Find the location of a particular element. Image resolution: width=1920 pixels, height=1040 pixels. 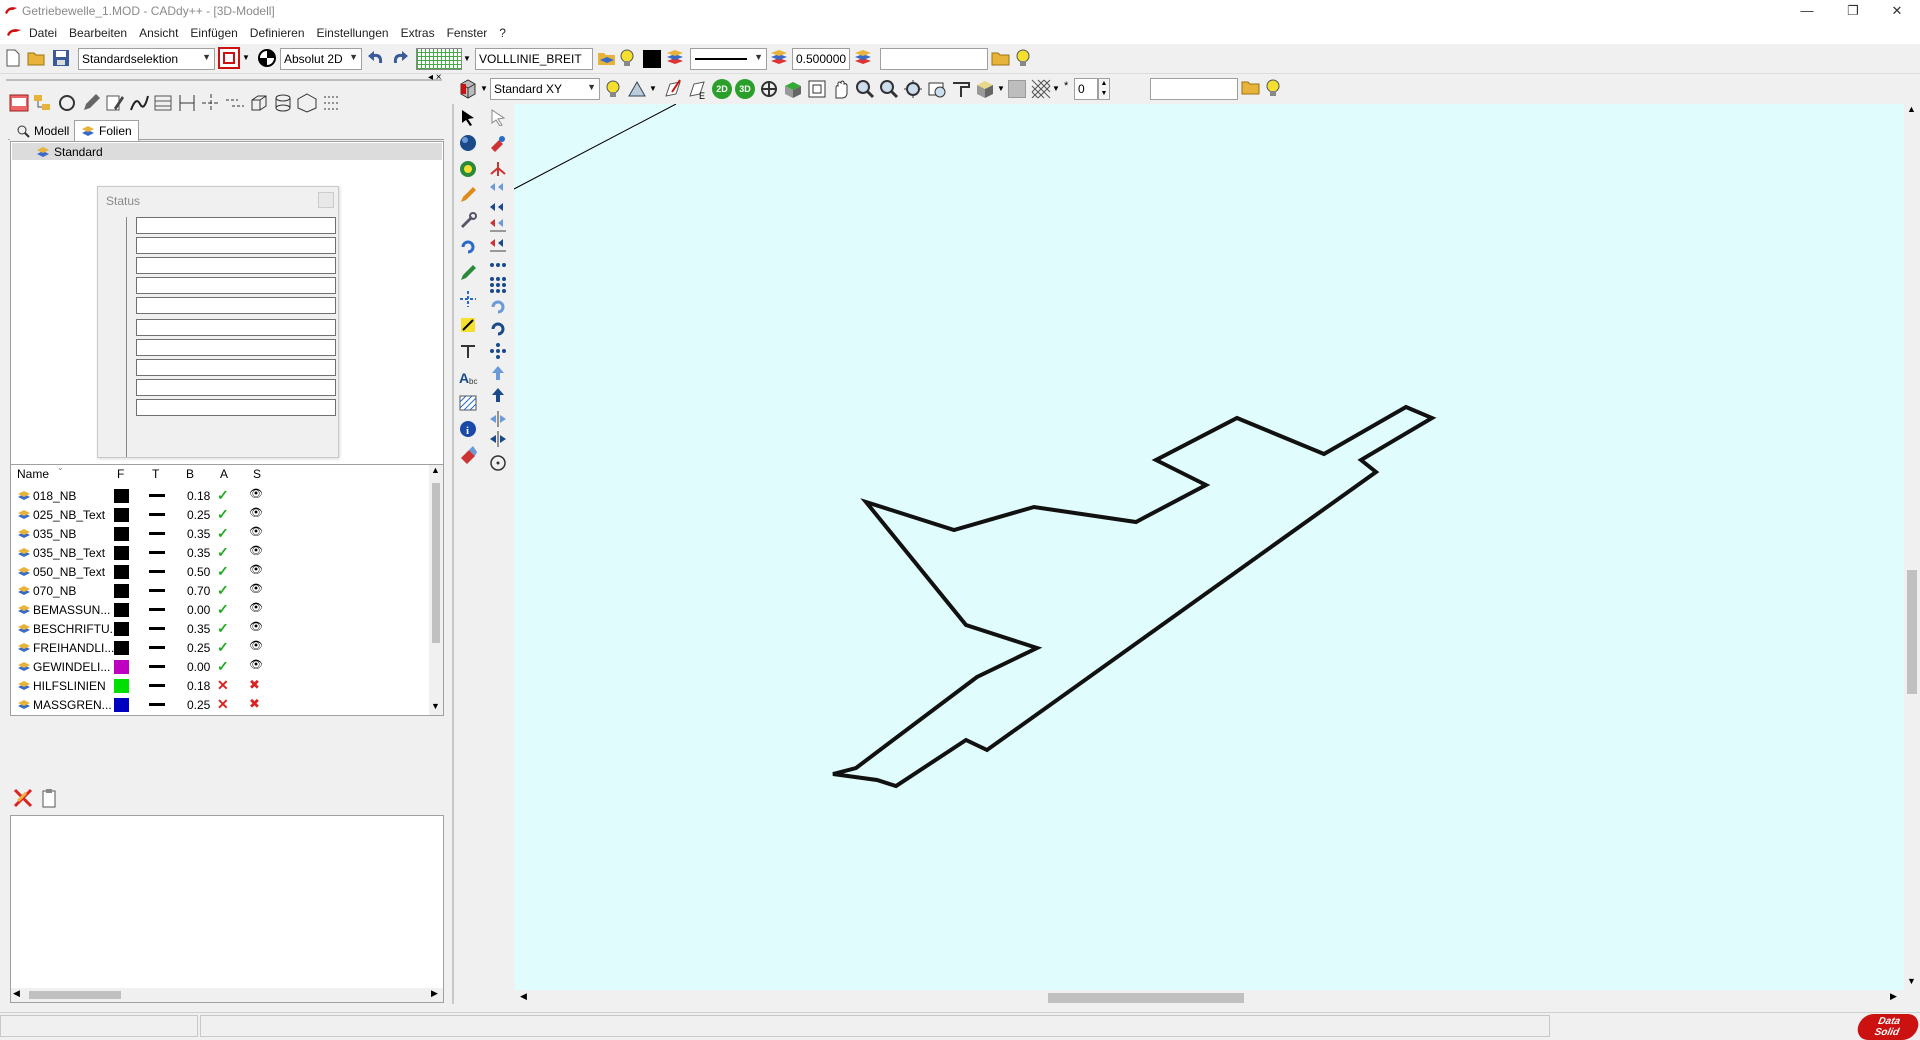

select-transform-tool is located at coordinates (498, 117).